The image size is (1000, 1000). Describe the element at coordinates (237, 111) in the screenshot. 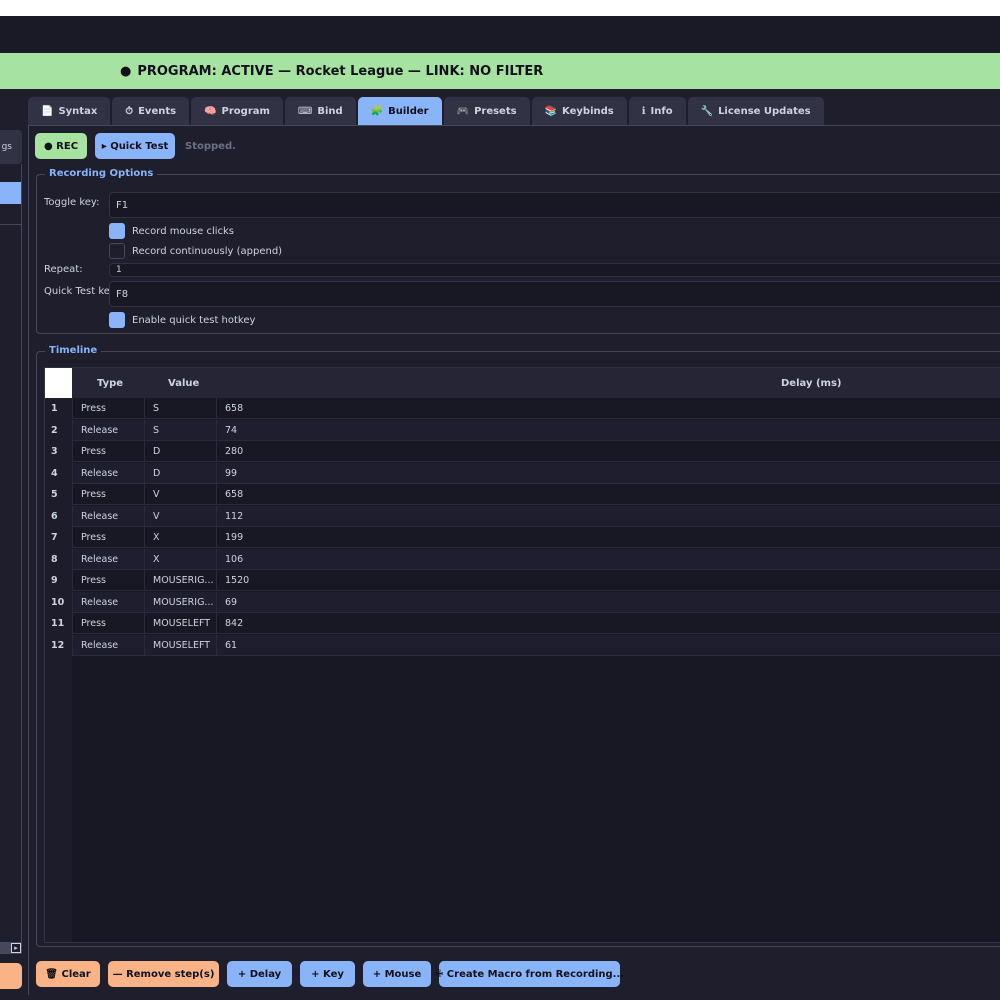

I see `tab-program: 🧠 Program` at that location.